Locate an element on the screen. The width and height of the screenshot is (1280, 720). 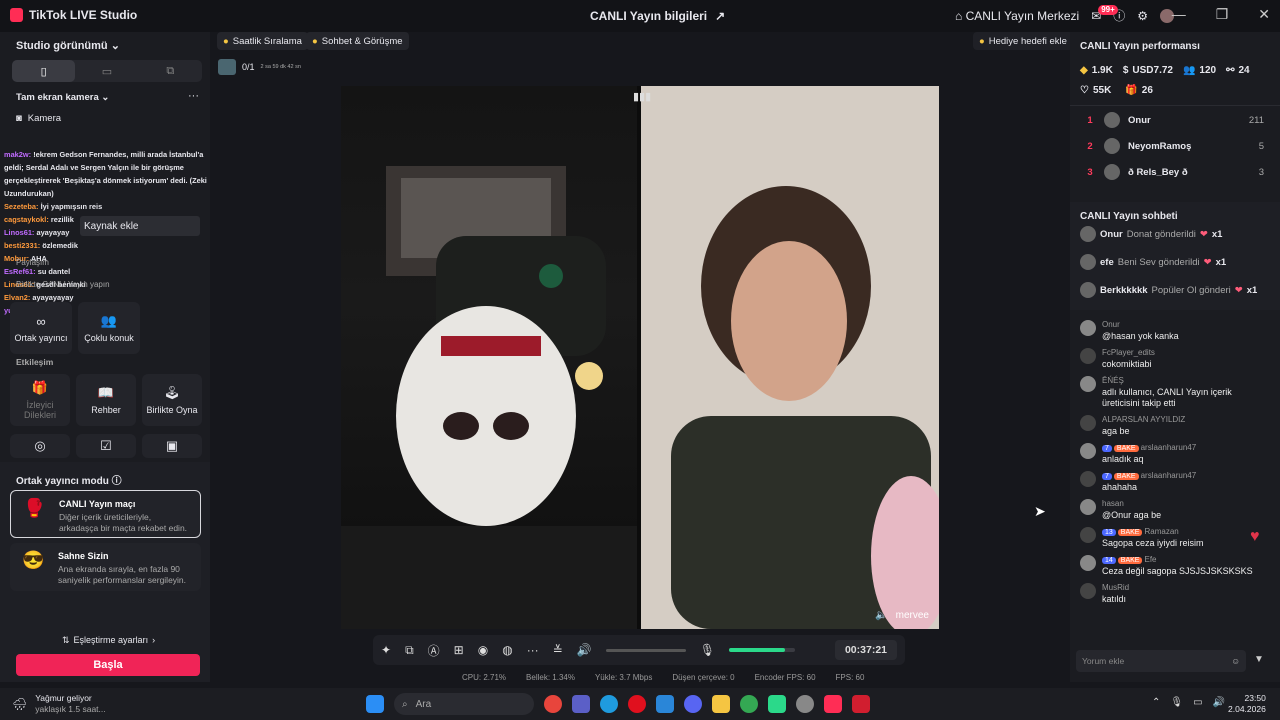
chrome-alt-icon is located at coordinates (749, 704).